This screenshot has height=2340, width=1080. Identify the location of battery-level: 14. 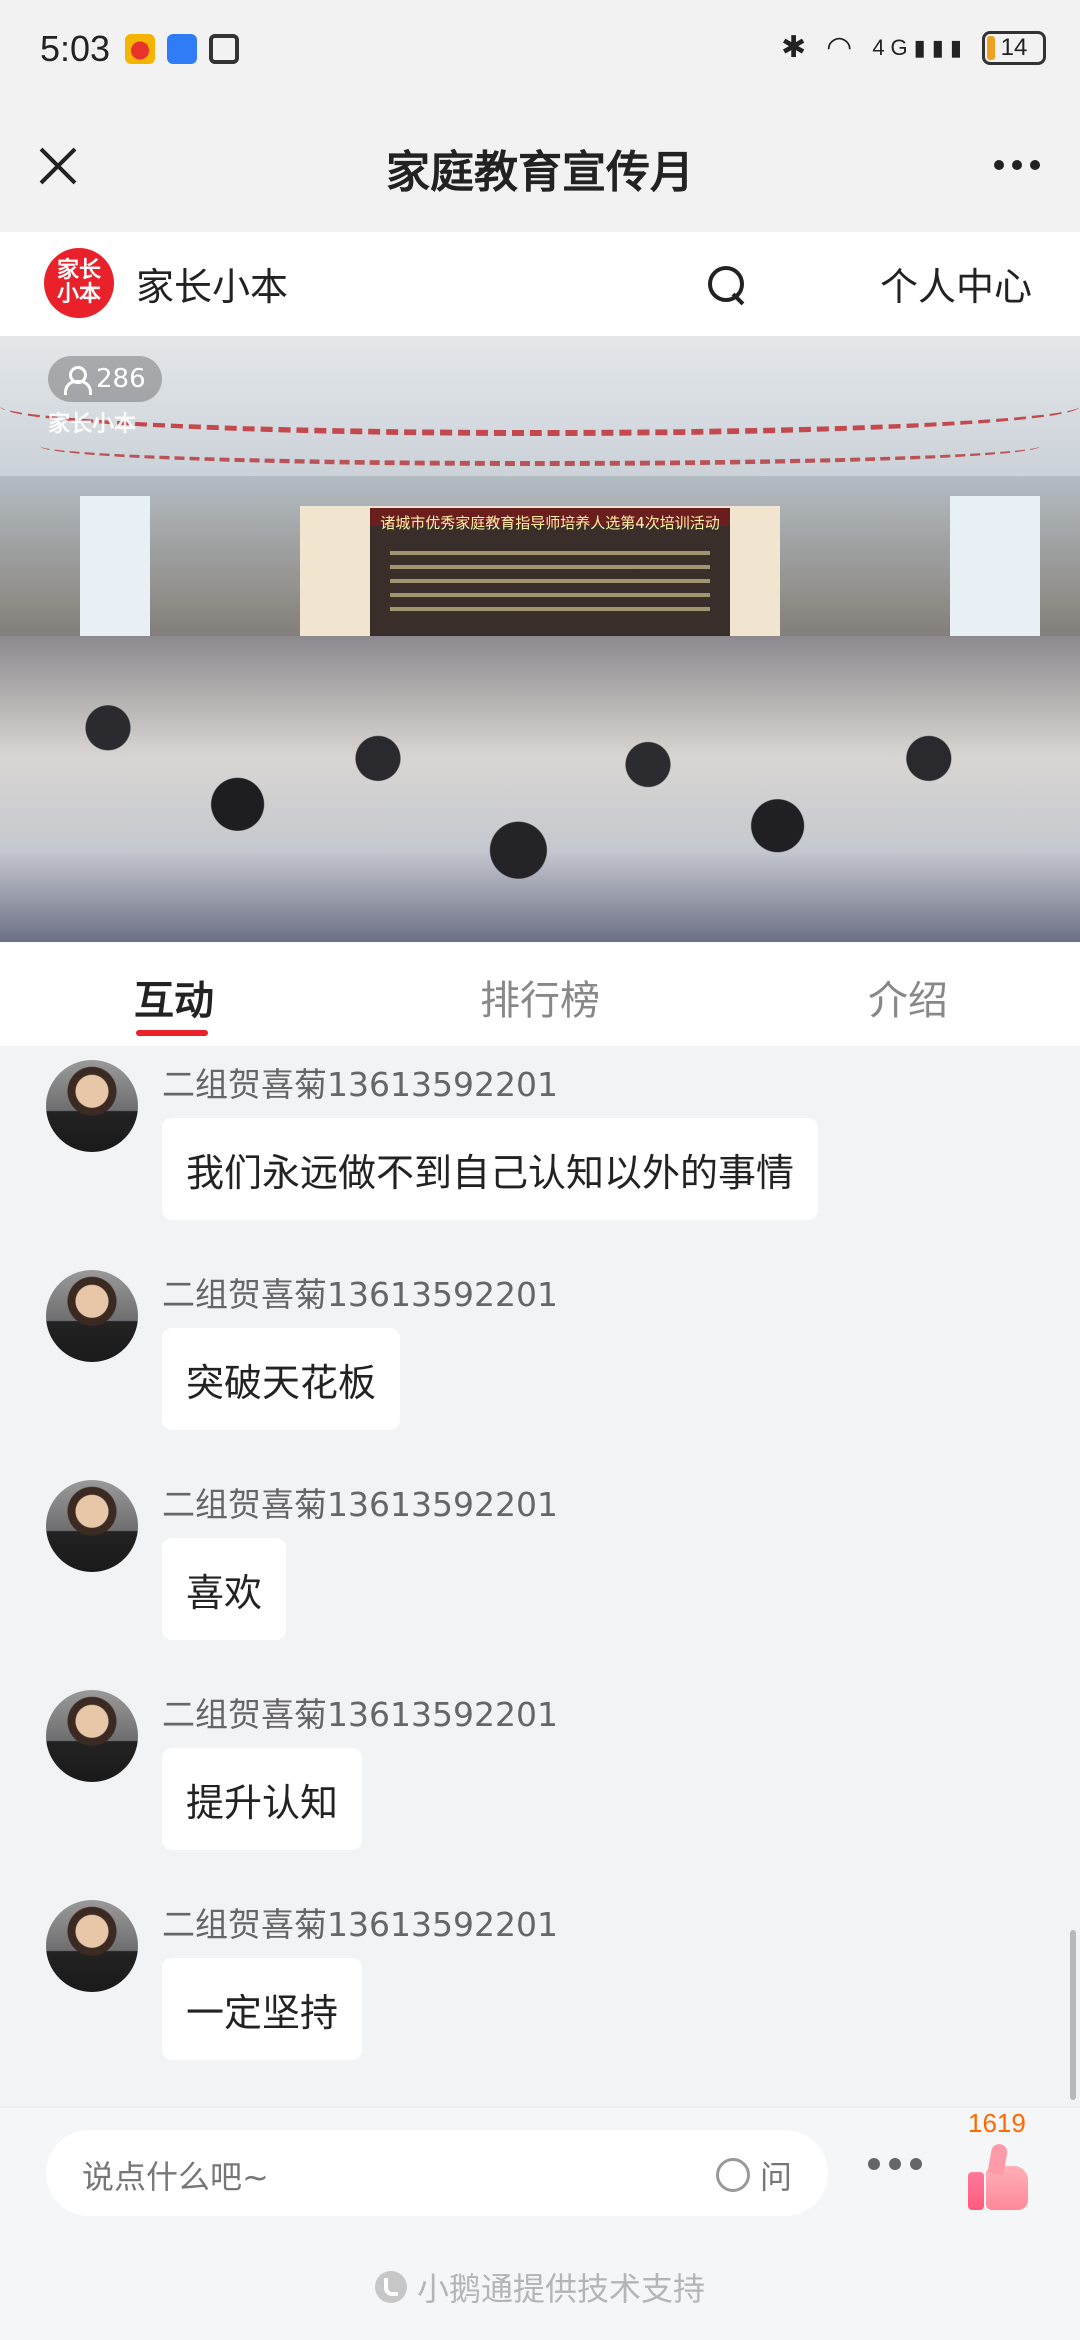
(1014, 47).